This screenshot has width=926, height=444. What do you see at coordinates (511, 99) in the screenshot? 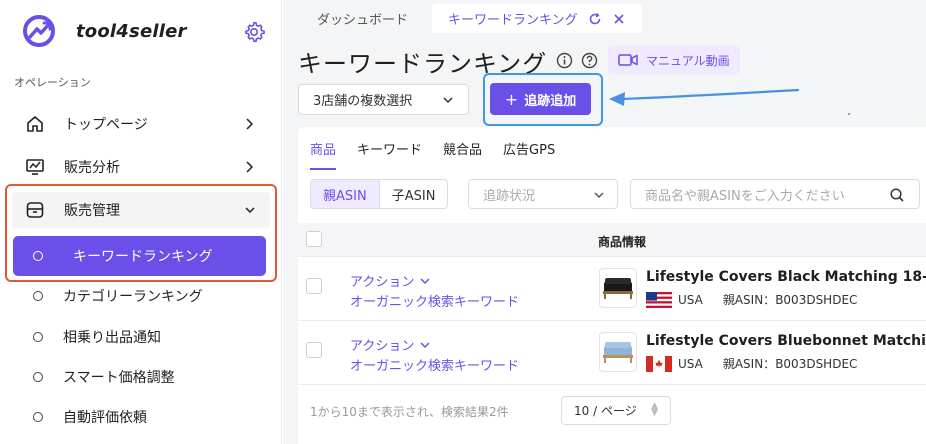
I see `plus-icon: +` at bounding box center [511, 99].